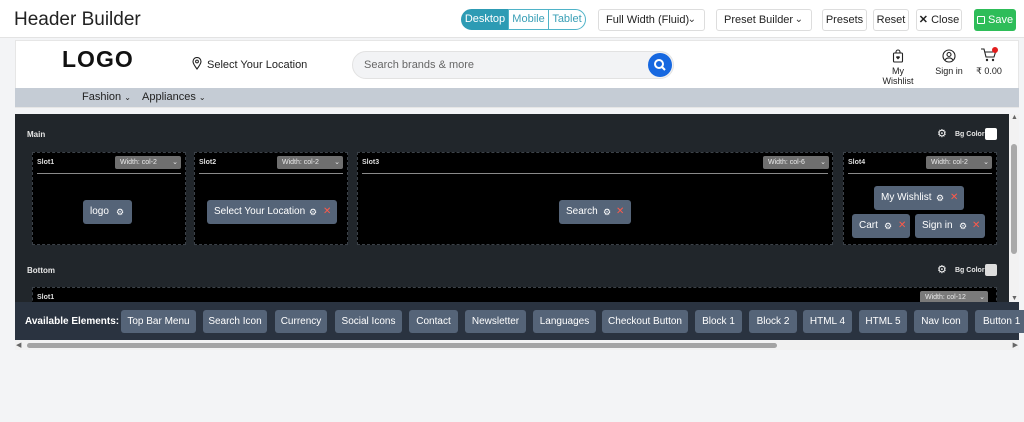  Describe the element at coordinates (786, 162) in the screenshot. I see `slot-width-value: Width: col-6` at that location.